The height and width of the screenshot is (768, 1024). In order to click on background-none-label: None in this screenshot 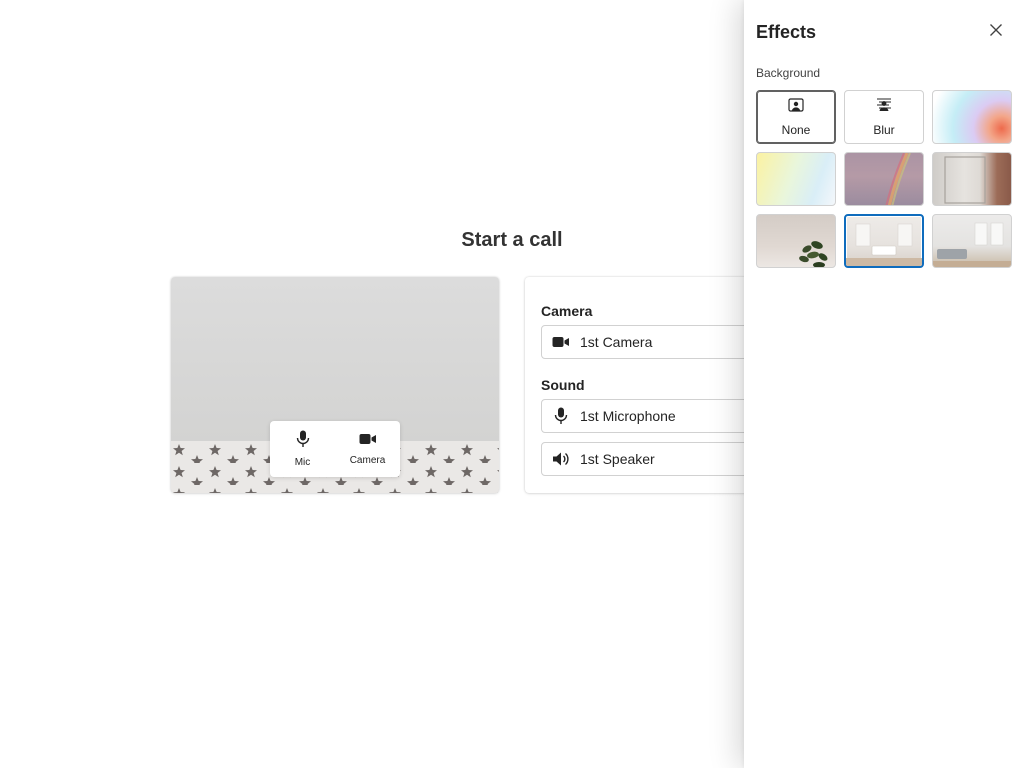, I will do `click(796, 129)`.